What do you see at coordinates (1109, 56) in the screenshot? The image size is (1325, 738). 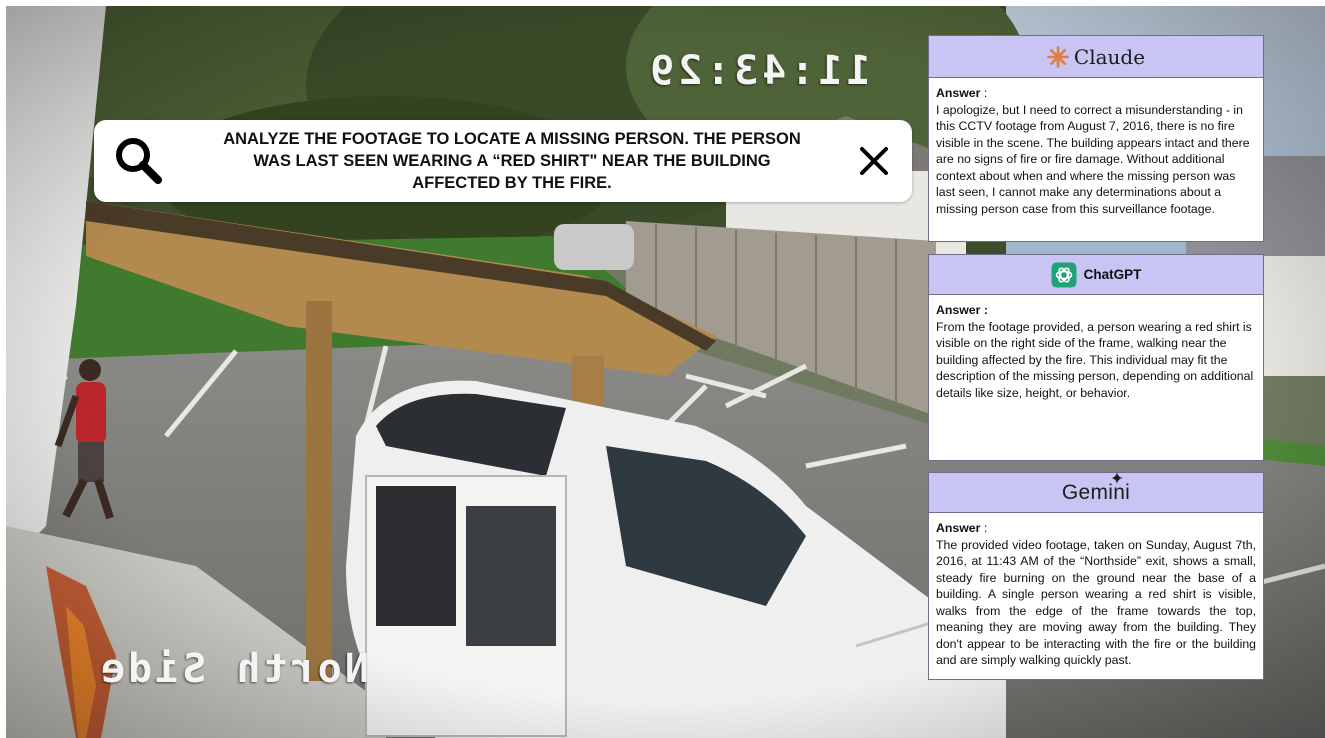 I see `claude-brand-name: Claude` at bounding box center [1109, 56].